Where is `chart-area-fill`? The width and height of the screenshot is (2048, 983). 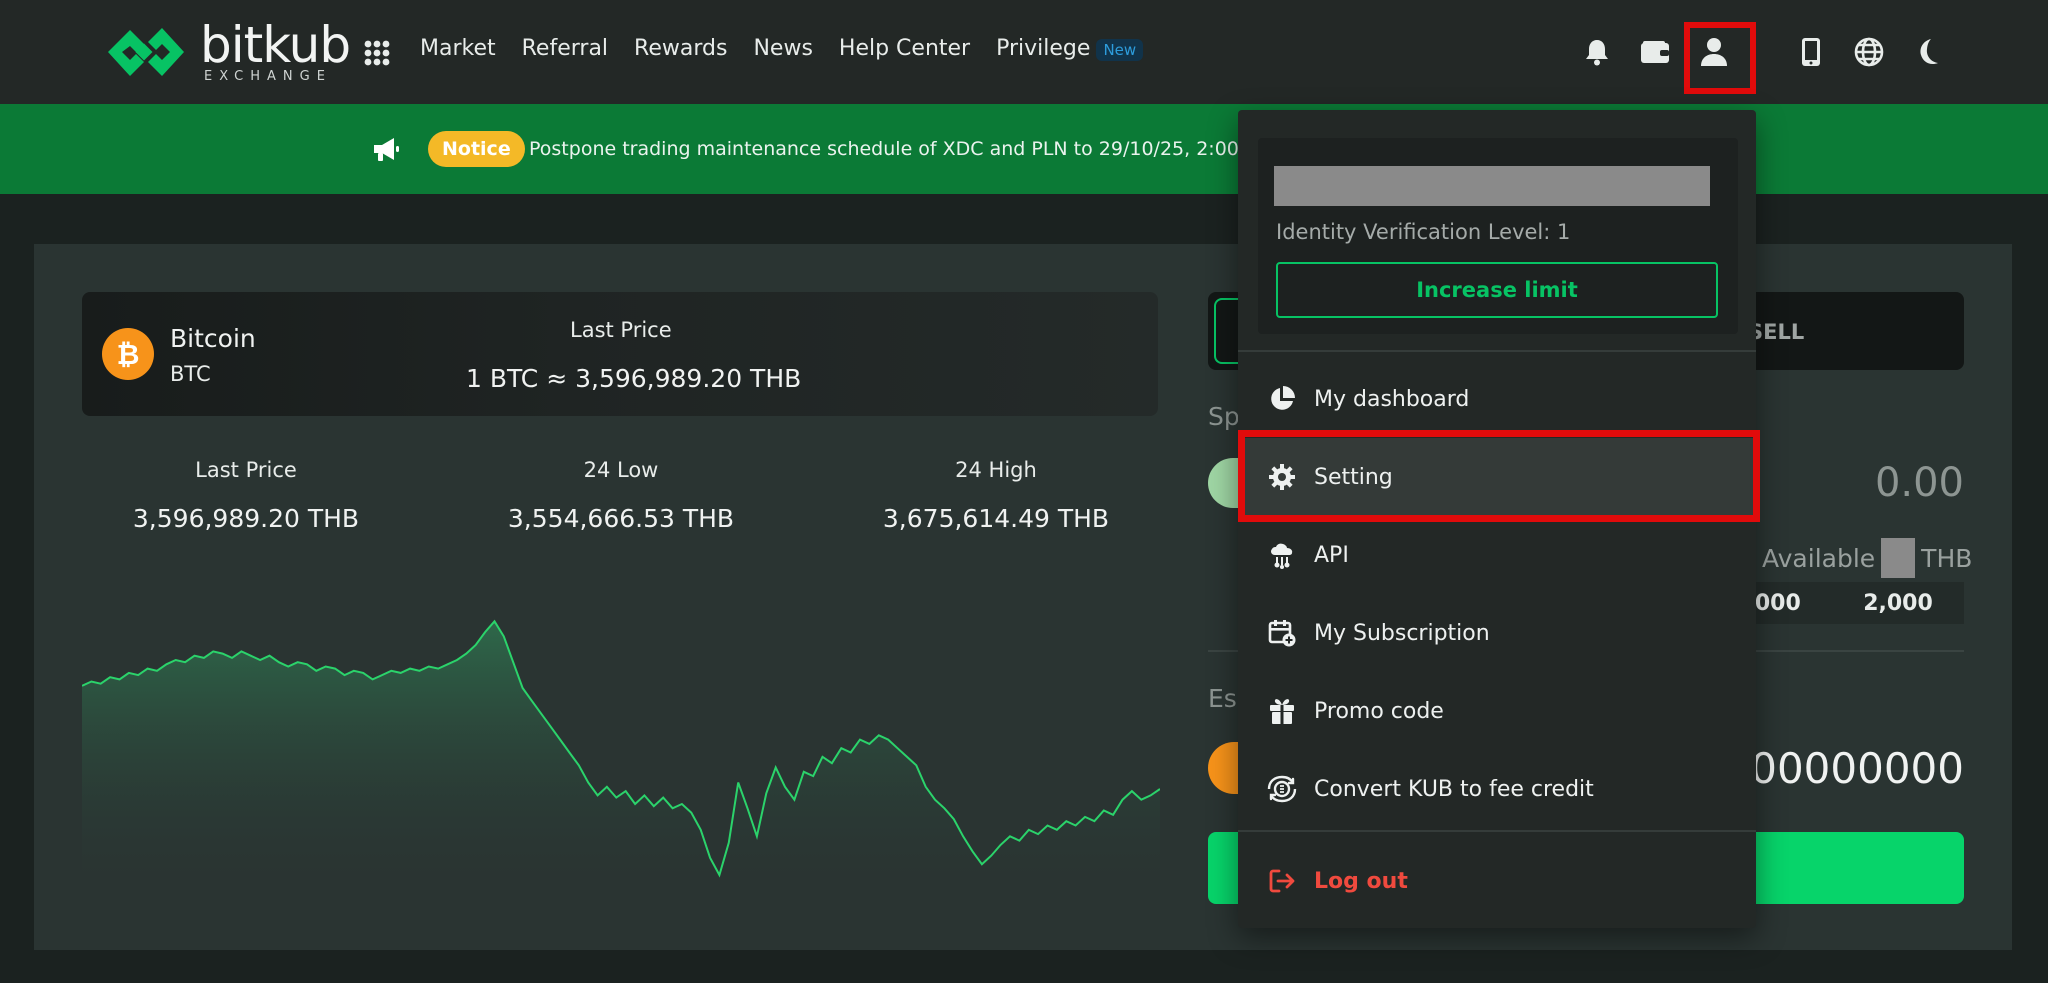
chart-area-fill is located at coordinates (621, 760).